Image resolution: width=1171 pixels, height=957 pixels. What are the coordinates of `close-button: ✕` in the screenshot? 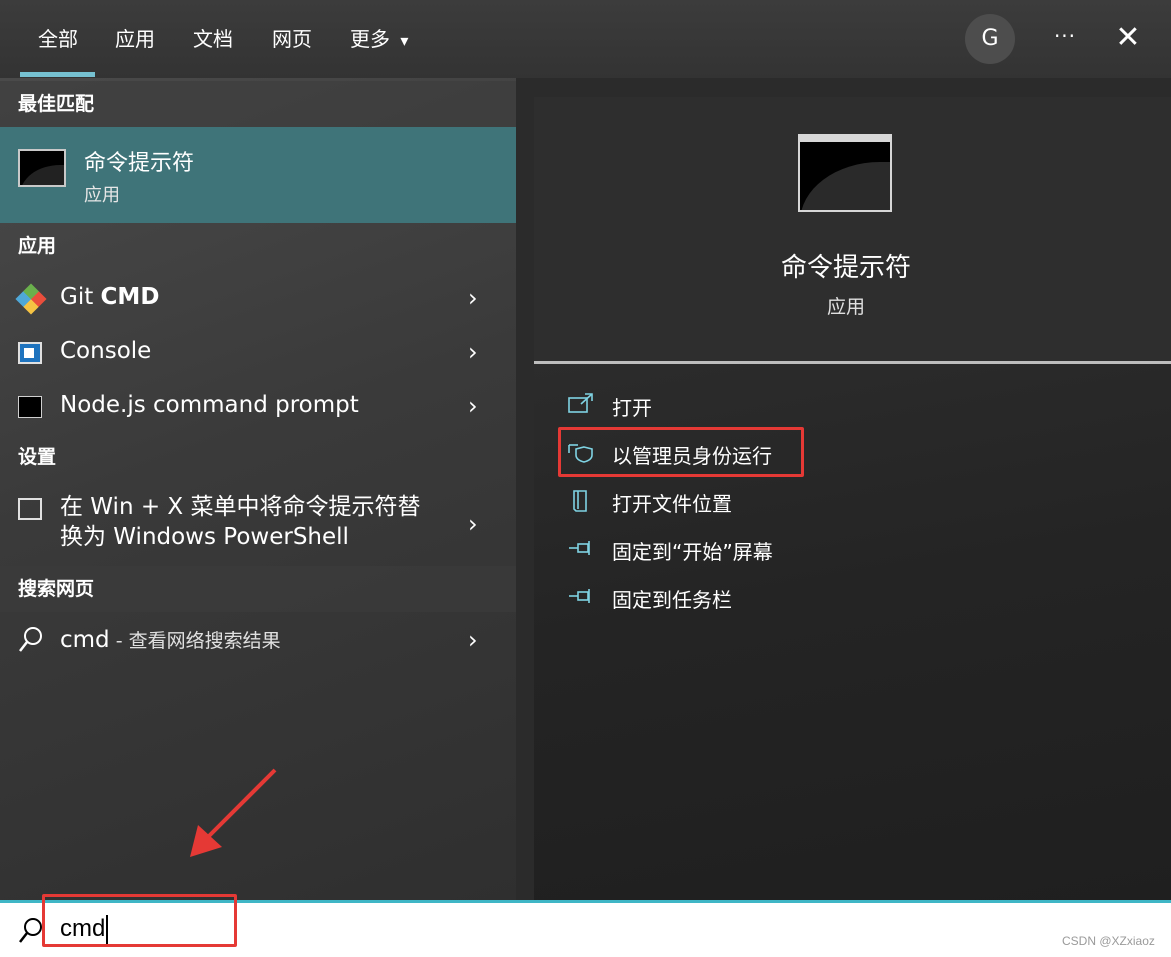 It's located at (1128, 38).